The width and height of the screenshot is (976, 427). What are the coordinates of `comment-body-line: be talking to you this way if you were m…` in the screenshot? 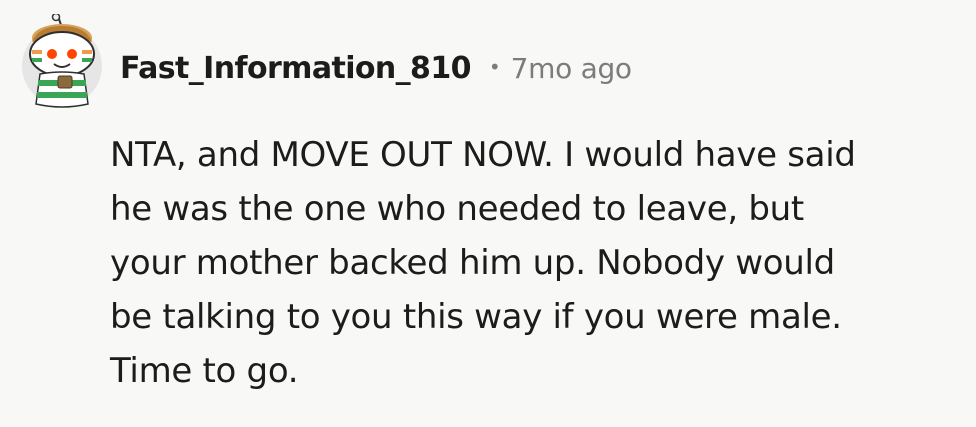 It's located at (476, 317).